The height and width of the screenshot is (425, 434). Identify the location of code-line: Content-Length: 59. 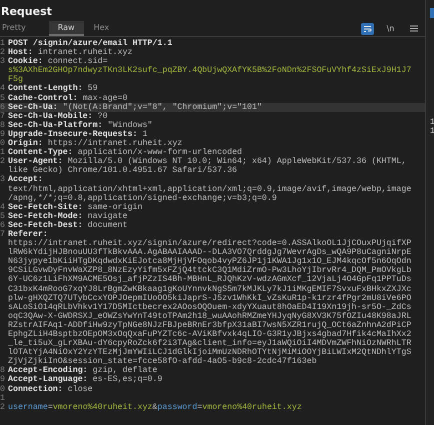
(53, 89).